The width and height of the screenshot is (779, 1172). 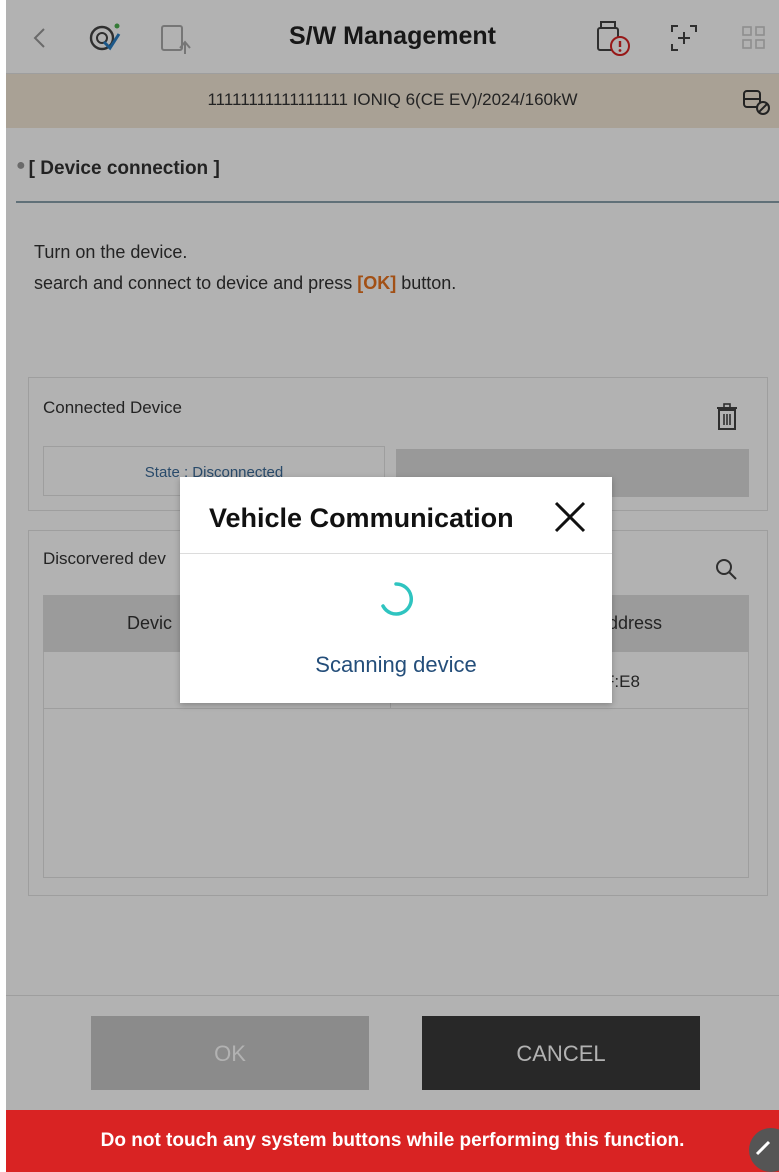 I want to click on loading-spinner-icon, so click(x=397, y=599).